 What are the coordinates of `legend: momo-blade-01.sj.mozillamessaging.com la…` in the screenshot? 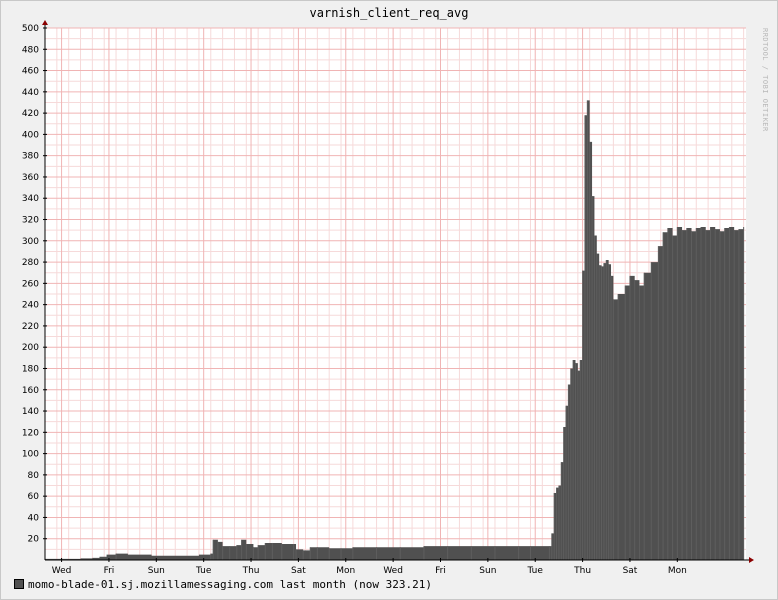 It's located at (223, 584).